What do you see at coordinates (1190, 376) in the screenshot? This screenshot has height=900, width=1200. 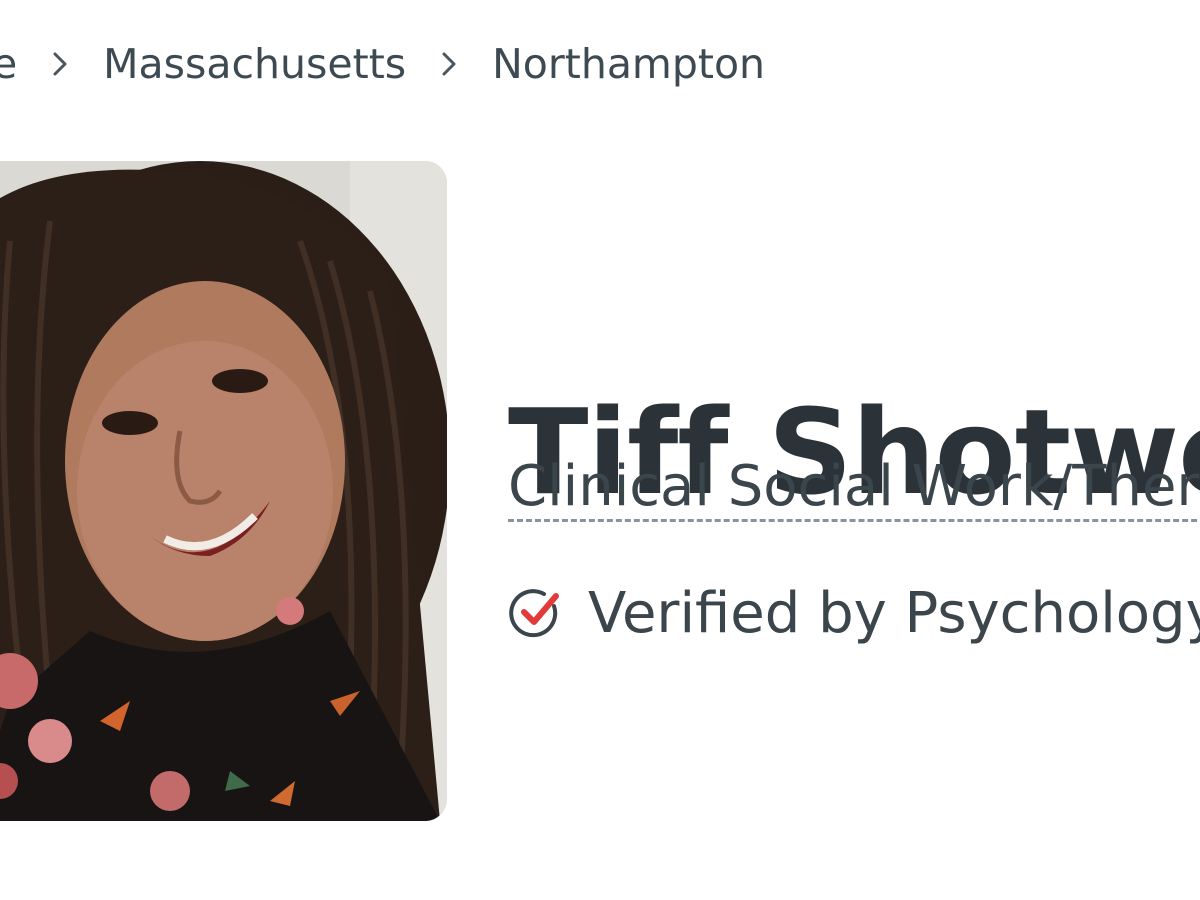 I see `verified-badge-icon` at bounding box center [1190, 376].